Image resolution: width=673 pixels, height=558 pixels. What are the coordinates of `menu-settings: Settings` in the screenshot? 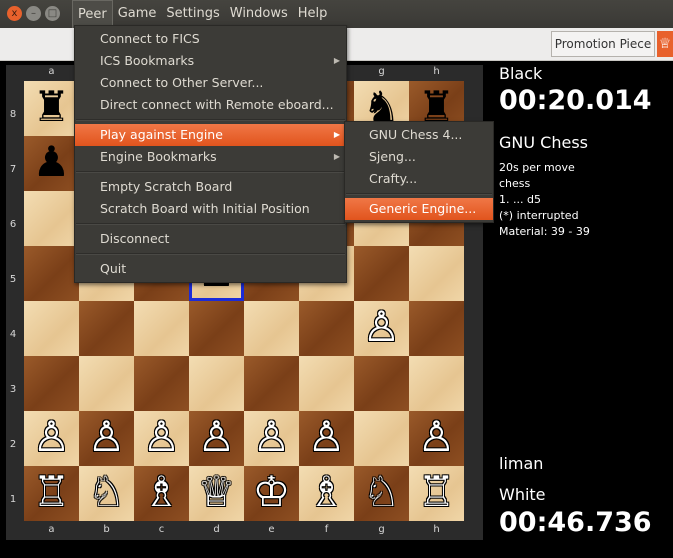 It's located at (192, 14).